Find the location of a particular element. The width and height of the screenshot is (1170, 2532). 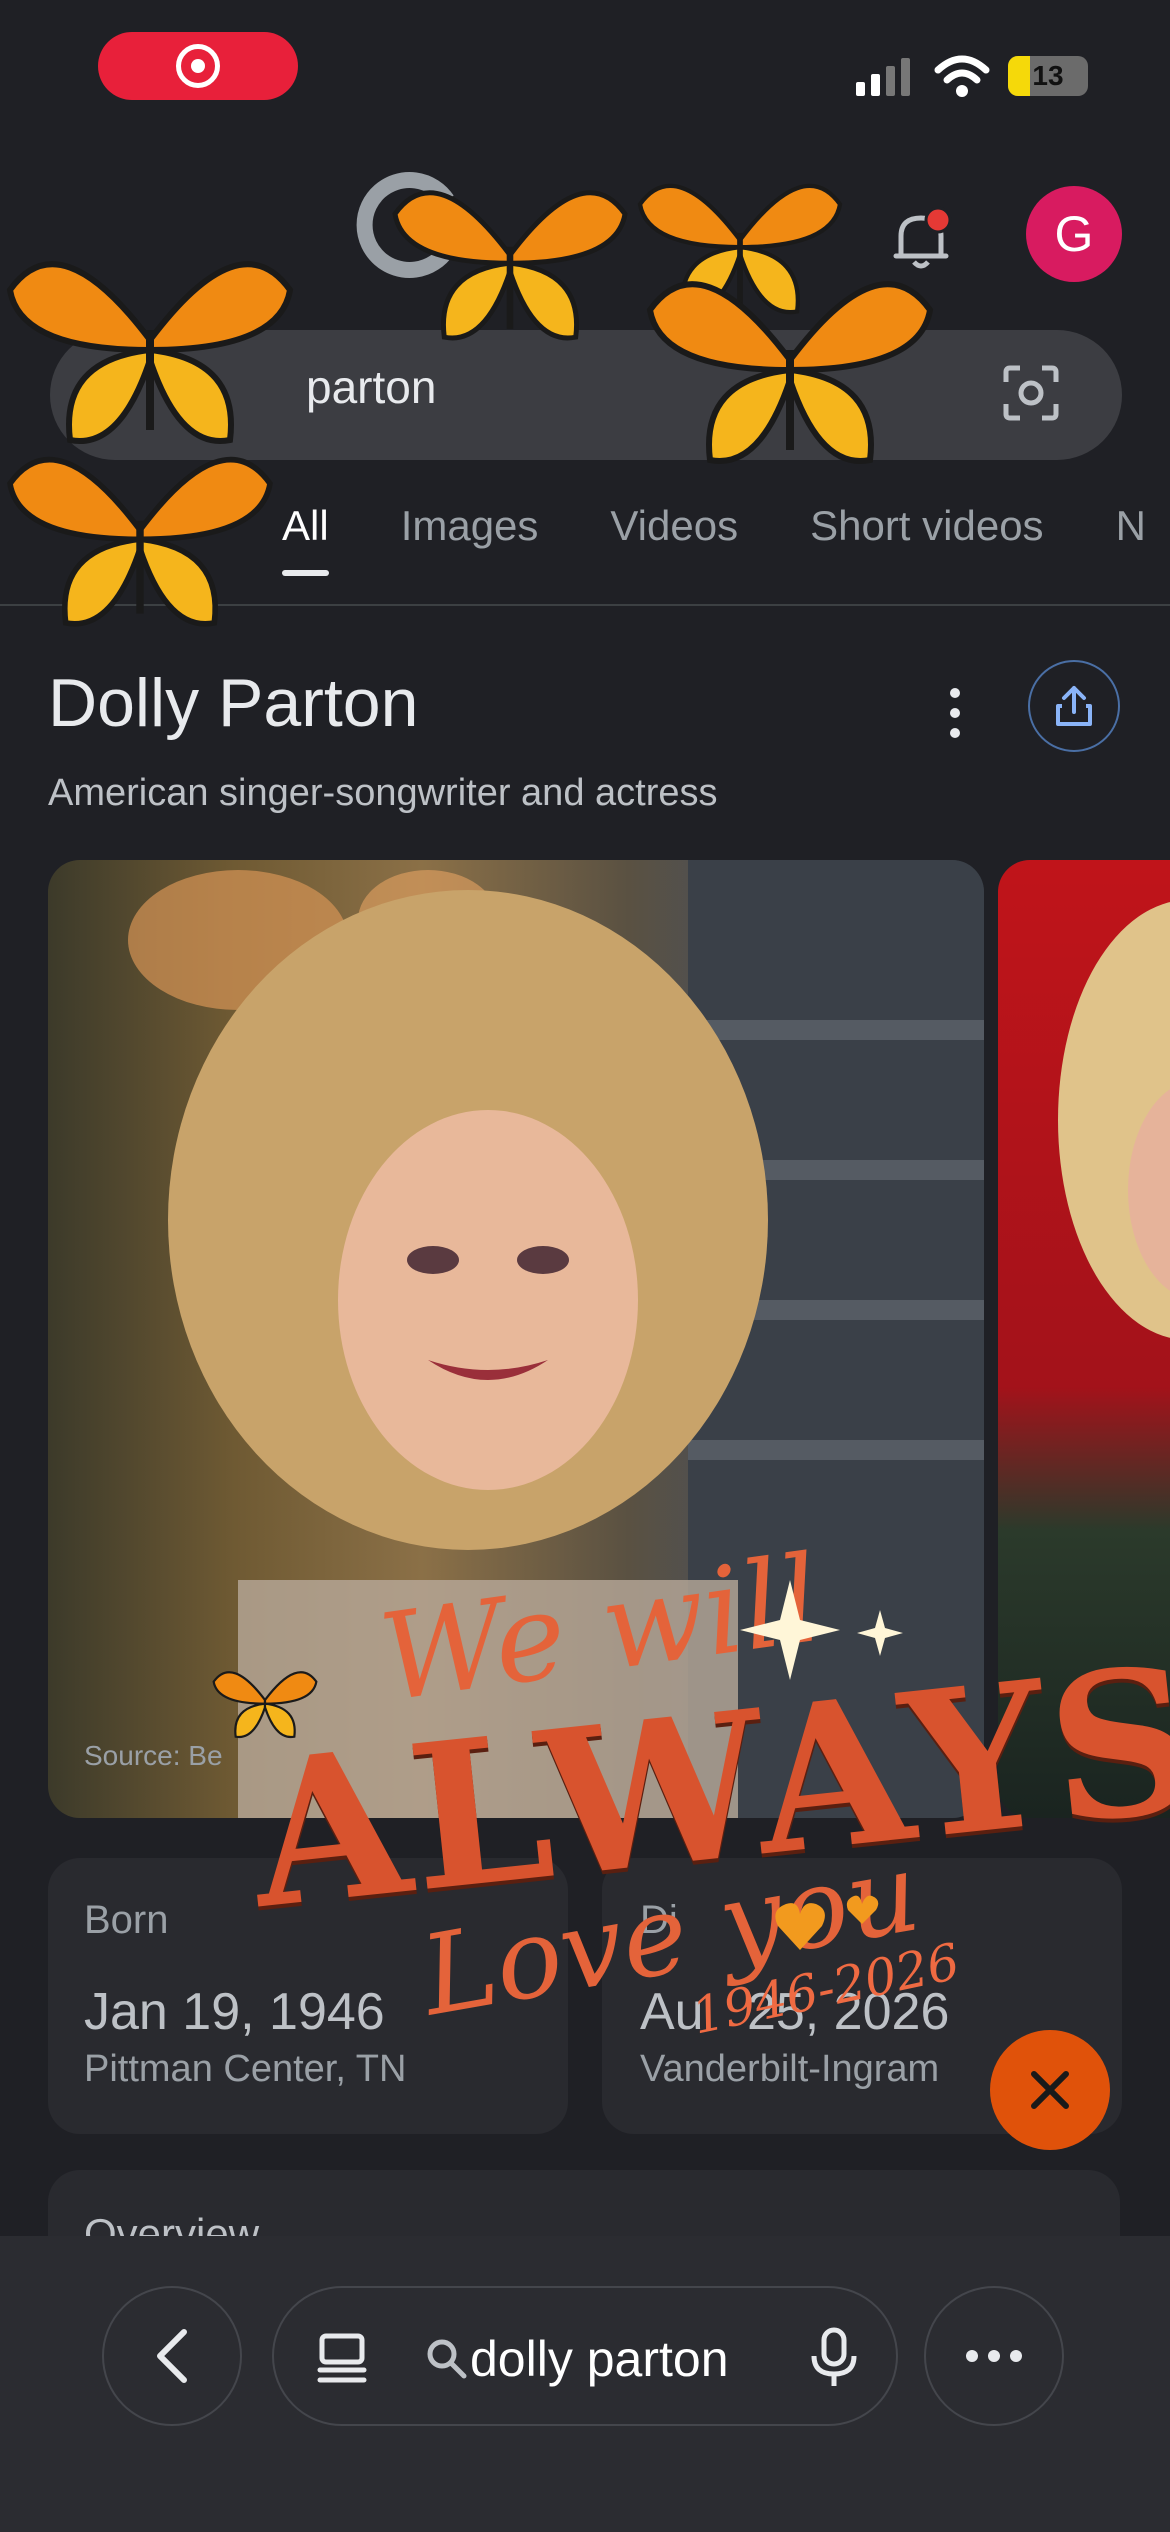

omnibox-query: dolly parton is located at coordinates (599, 2359).